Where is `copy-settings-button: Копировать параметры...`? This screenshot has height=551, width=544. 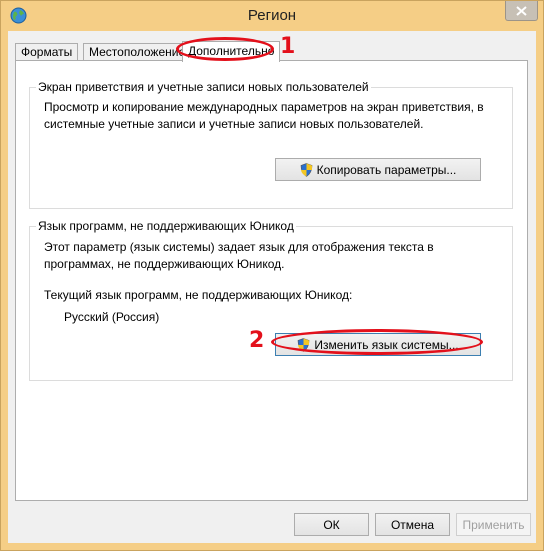 copy-settings-button: Копировать параметры... is located at coordinates (378, 169).